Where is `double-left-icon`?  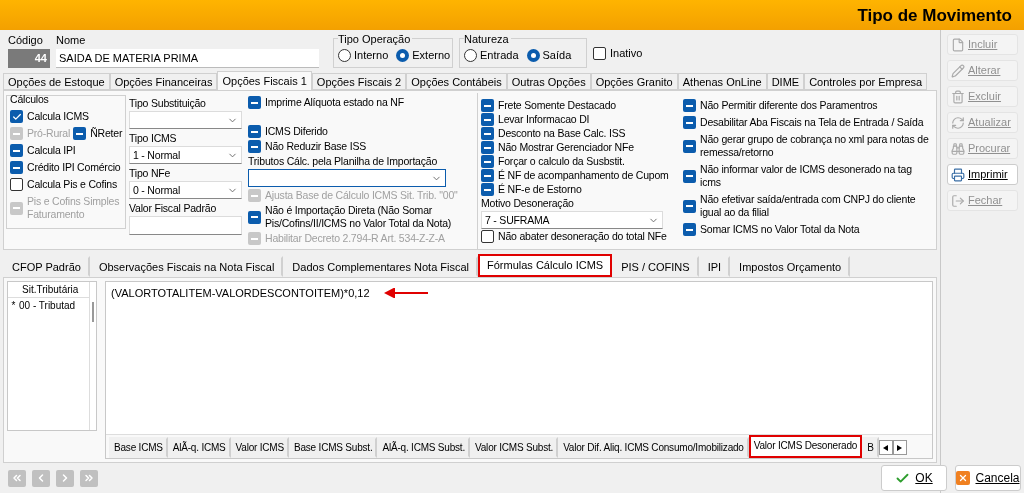
double-left-icon is located at coordinates (17, 478).